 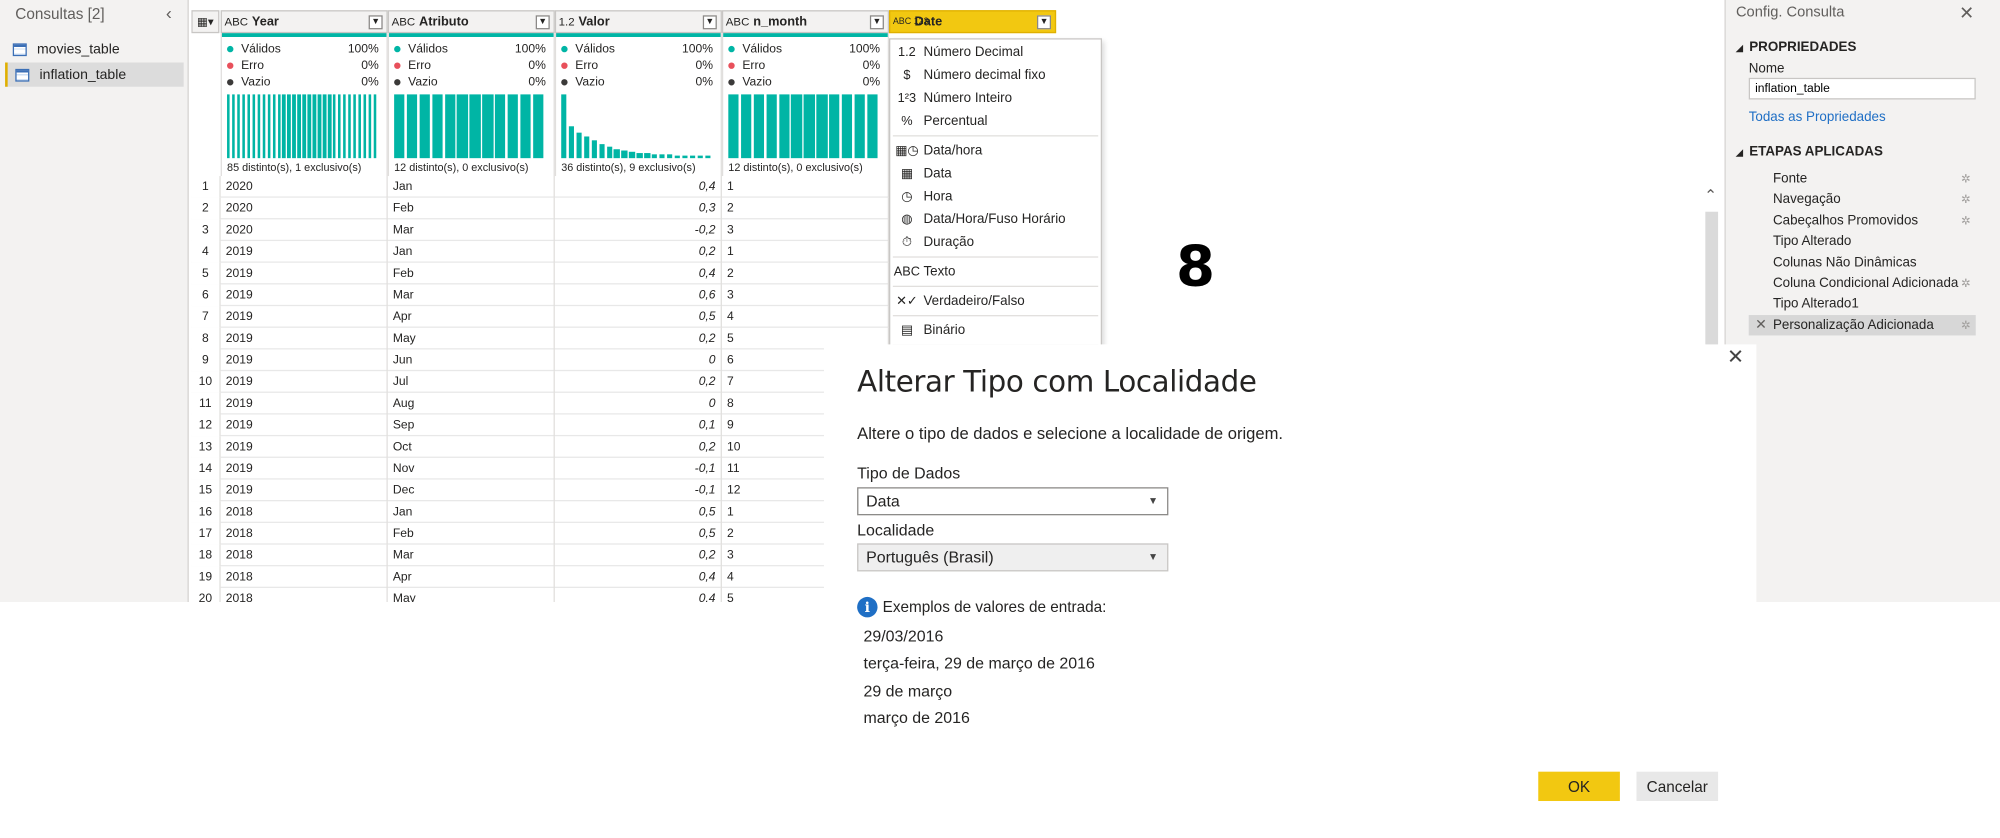 I want to click on table-cell: Dec, so click(x=471, y=490).